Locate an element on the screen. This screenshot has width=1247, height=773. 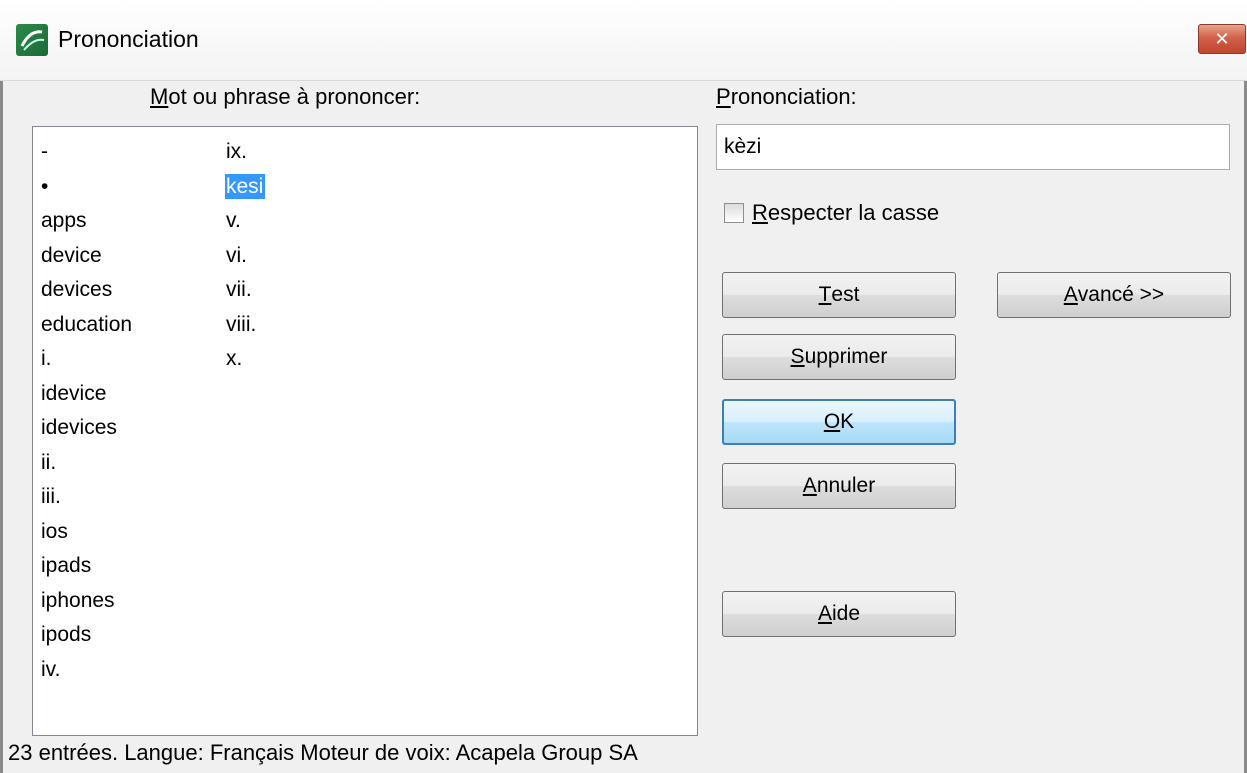
window-frame-left is located at coordinates (1, 386).